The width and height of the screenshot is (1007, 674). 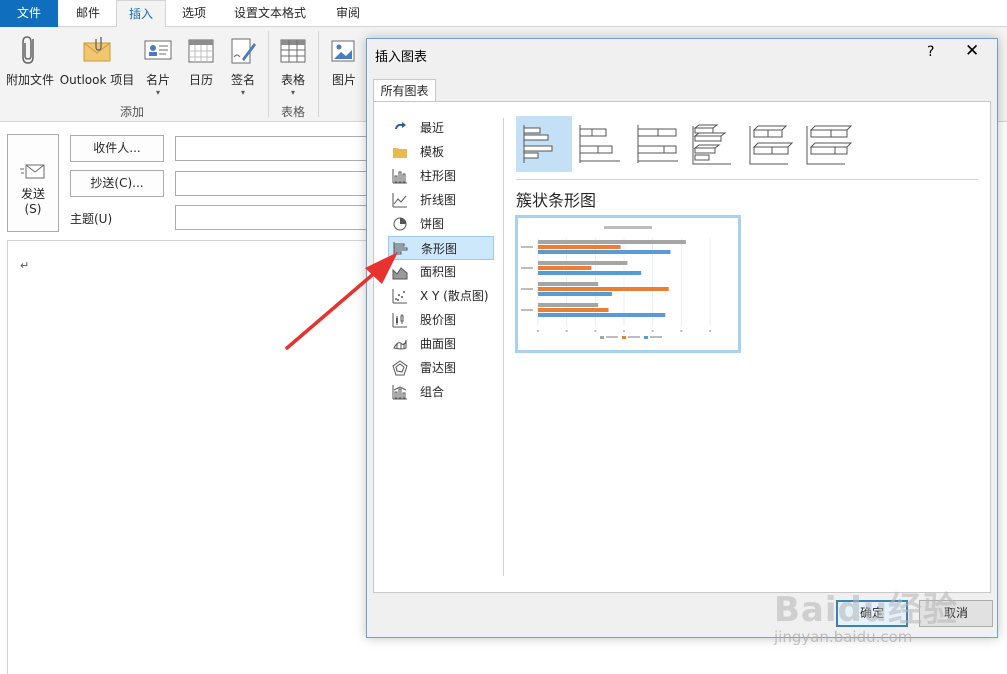 I want to click on send-button: 发送 (S), so click(x=33, y=183).